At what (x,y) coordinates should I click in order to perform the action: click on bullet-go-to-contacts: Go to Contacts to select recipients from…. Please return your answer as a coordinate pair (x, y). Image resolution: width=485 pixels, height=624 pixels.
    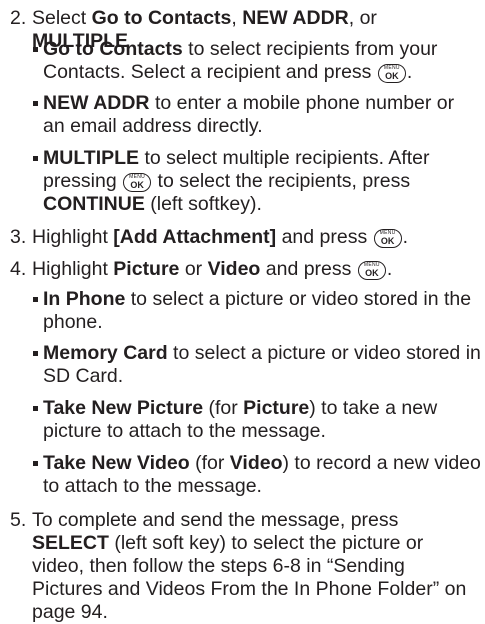
    Looking at the image, I should click on (257, 61).